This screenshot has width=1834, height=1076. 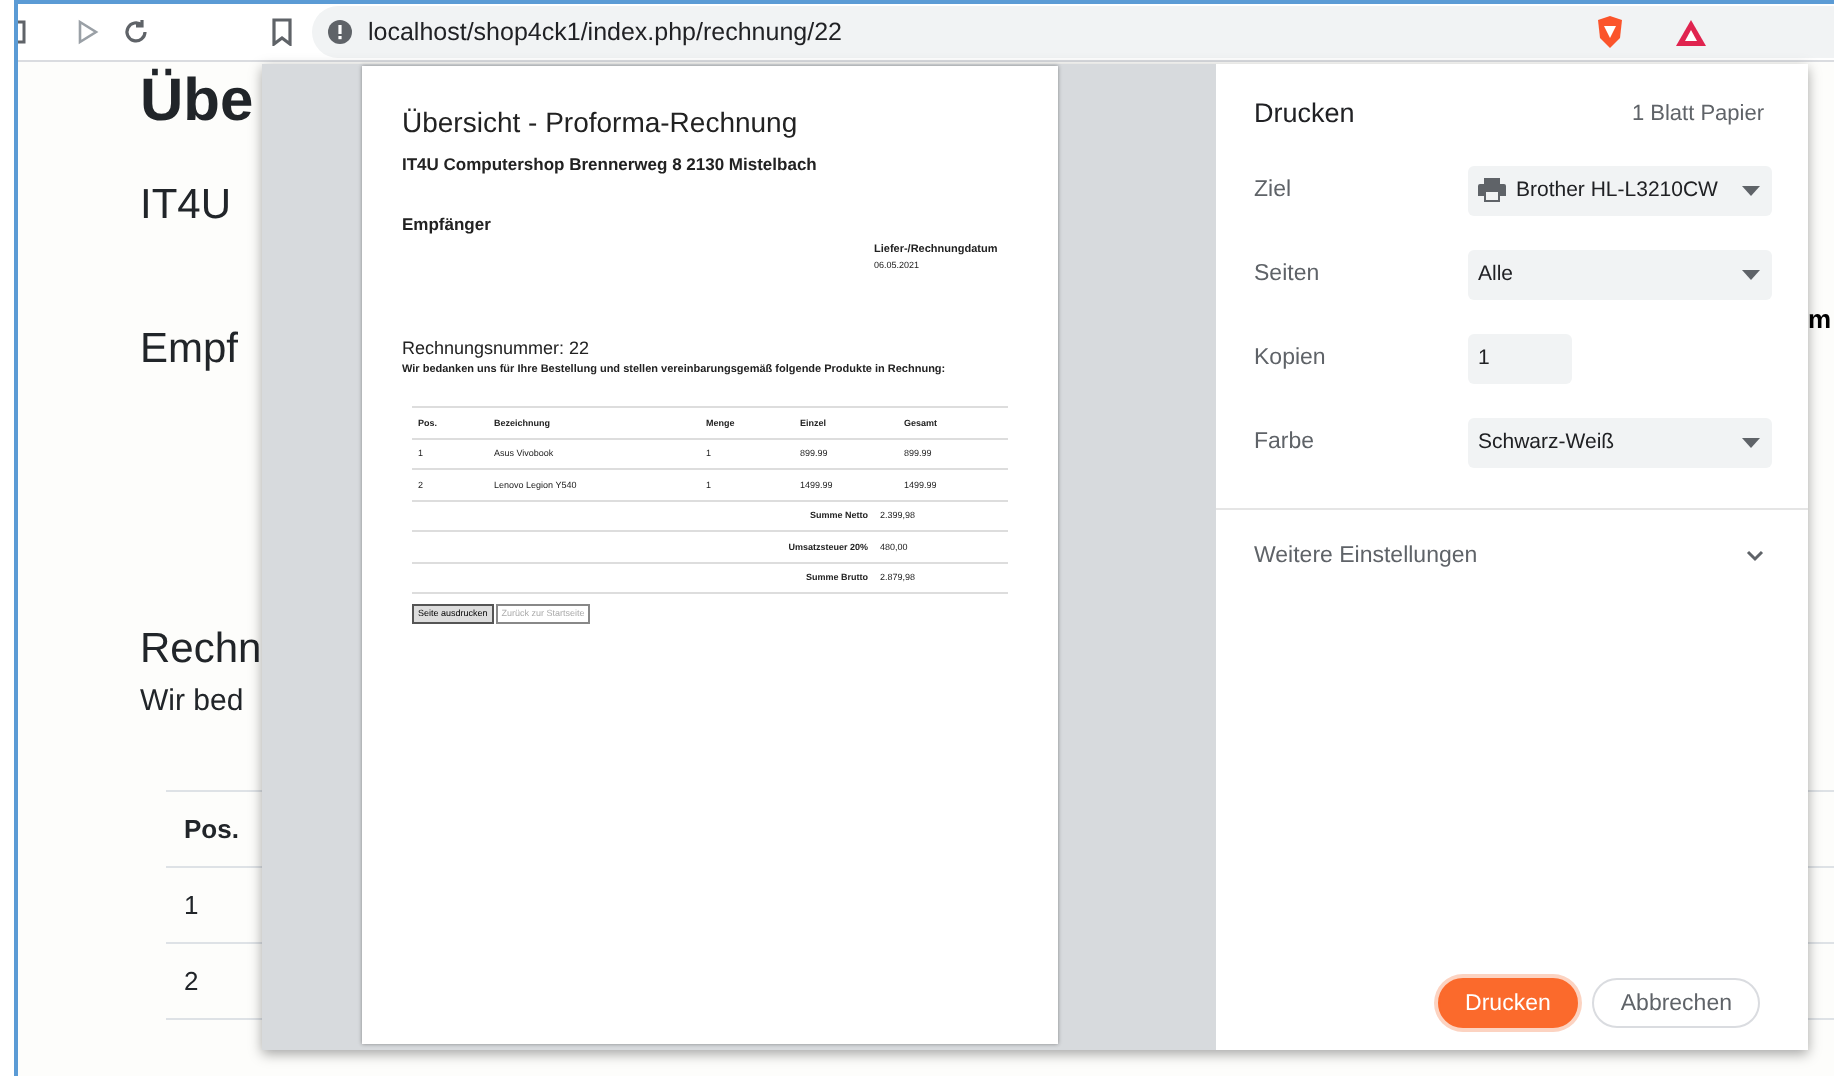 What do you see at coordinates (136, 32) in the screenshot?
I see `reload-icon` at bounding box center [136, 32].